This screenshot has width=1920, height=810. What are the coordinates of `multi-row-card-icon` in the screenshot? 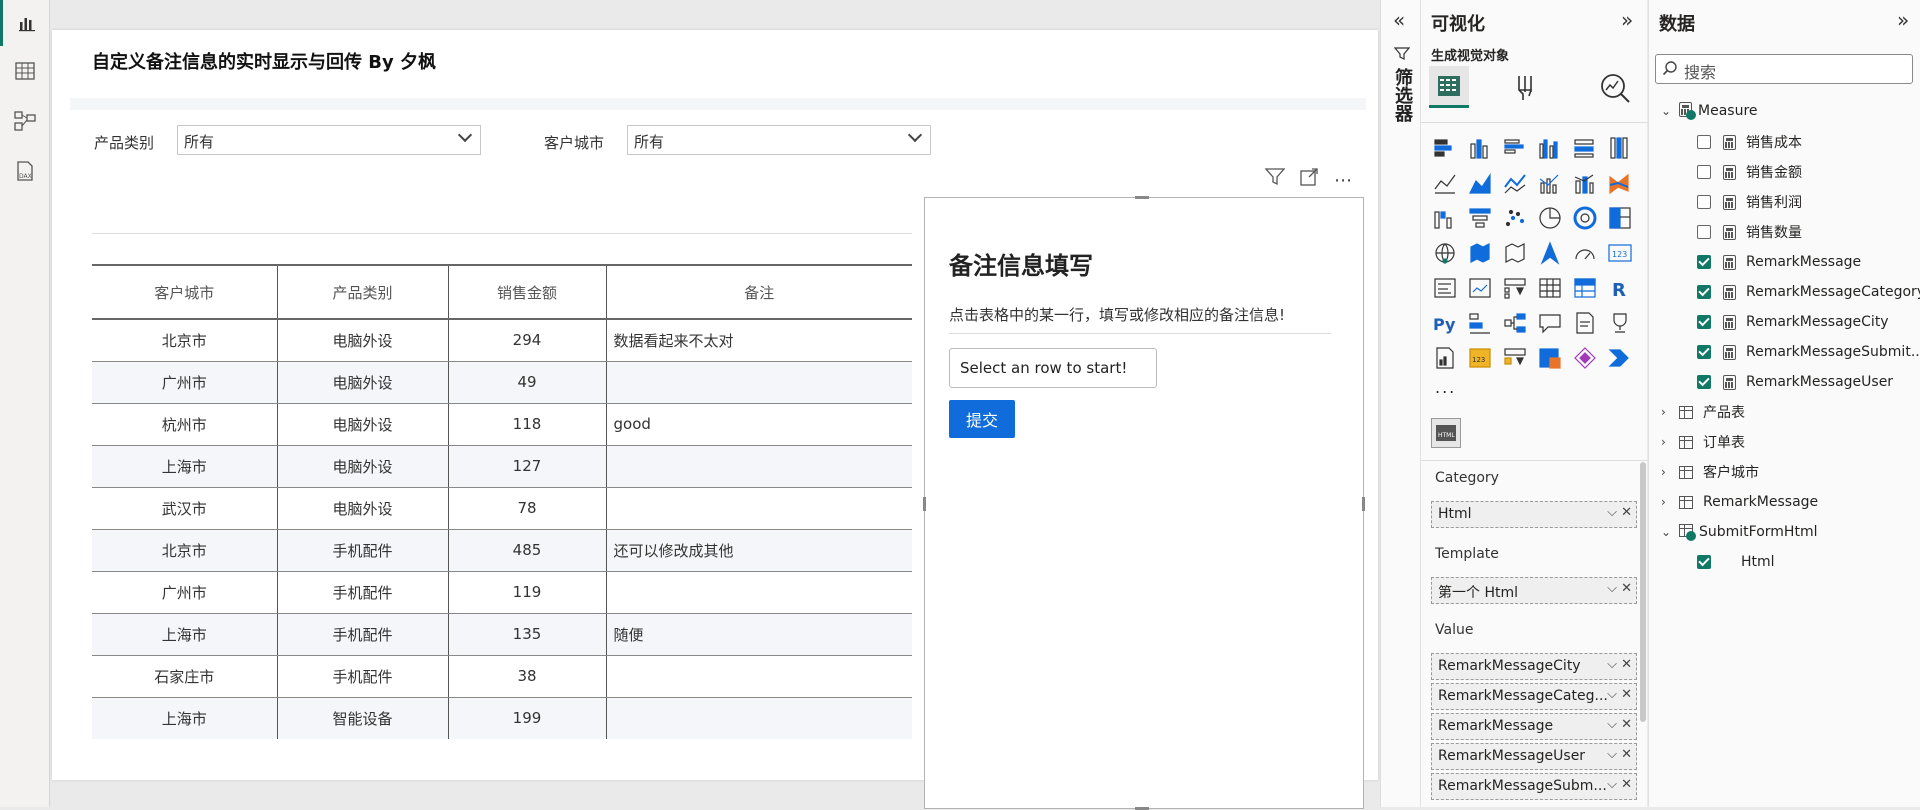 It's located at (1445, 288).